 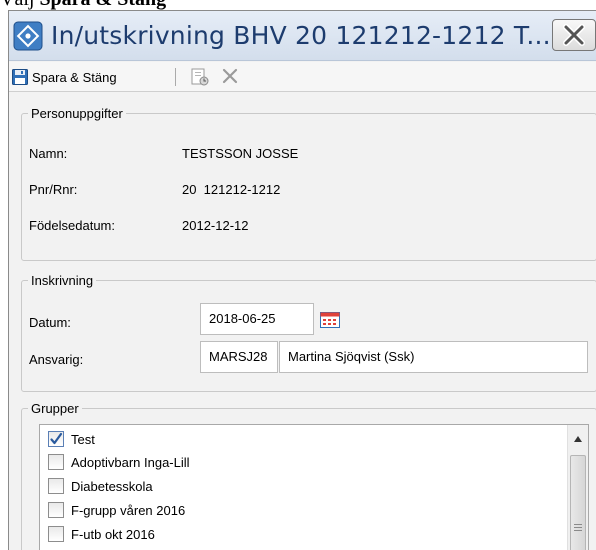 What do you see at coordinates (578, 439) in the screenshot?
I see `arrow-up-icon` at bounding box center [578, 439].